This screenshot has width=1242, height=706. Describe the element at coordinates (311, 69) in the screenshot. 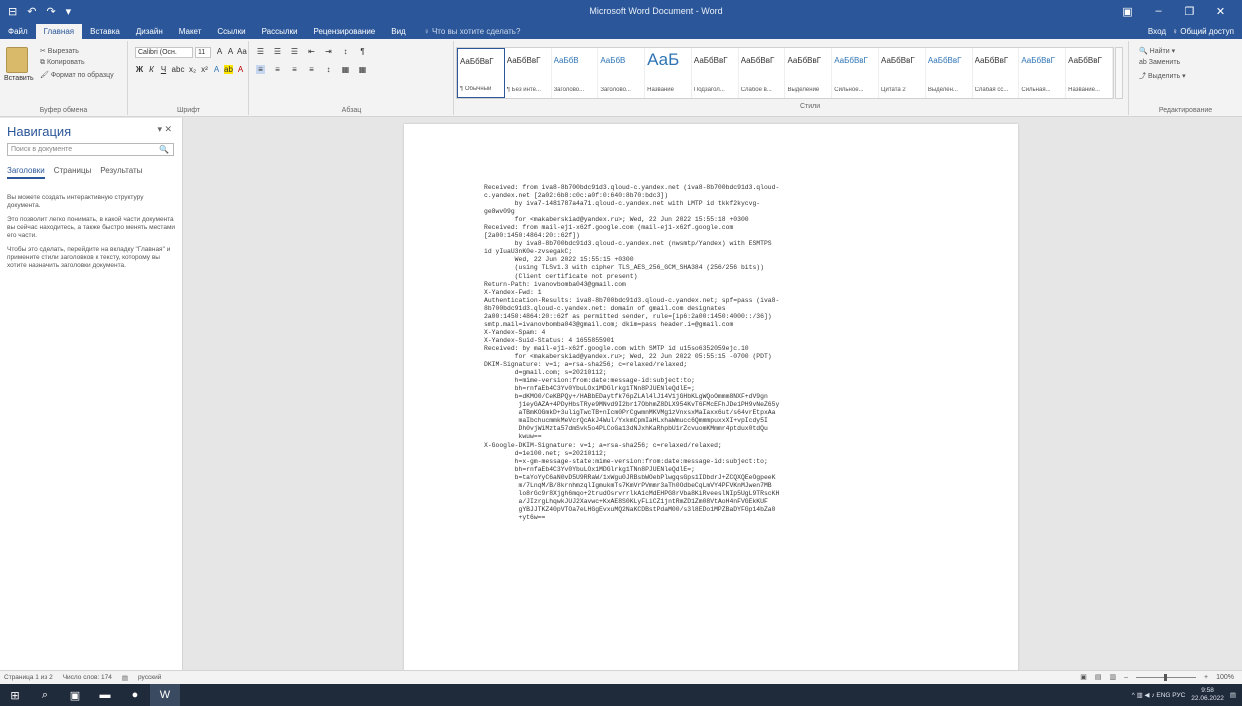

I see `justify-icon: ≡` at that location.